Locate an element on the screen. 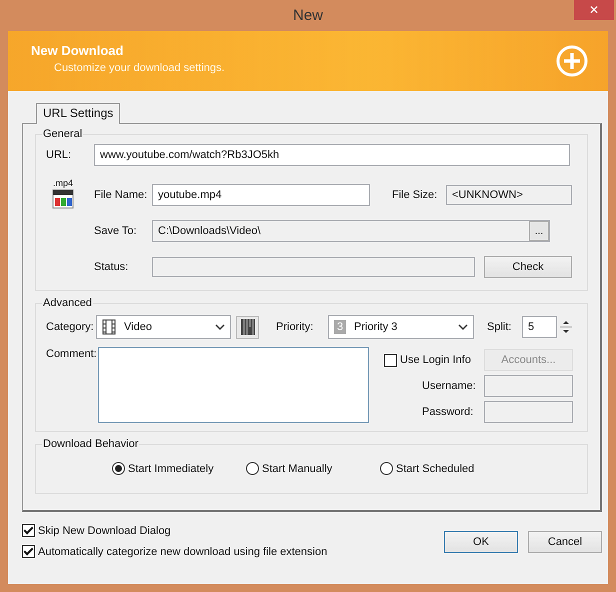 Image resolution: width=616 pixels, height=592 pixels. checkbox: Skip New Download Dialog is located at coordinates (175, 530).